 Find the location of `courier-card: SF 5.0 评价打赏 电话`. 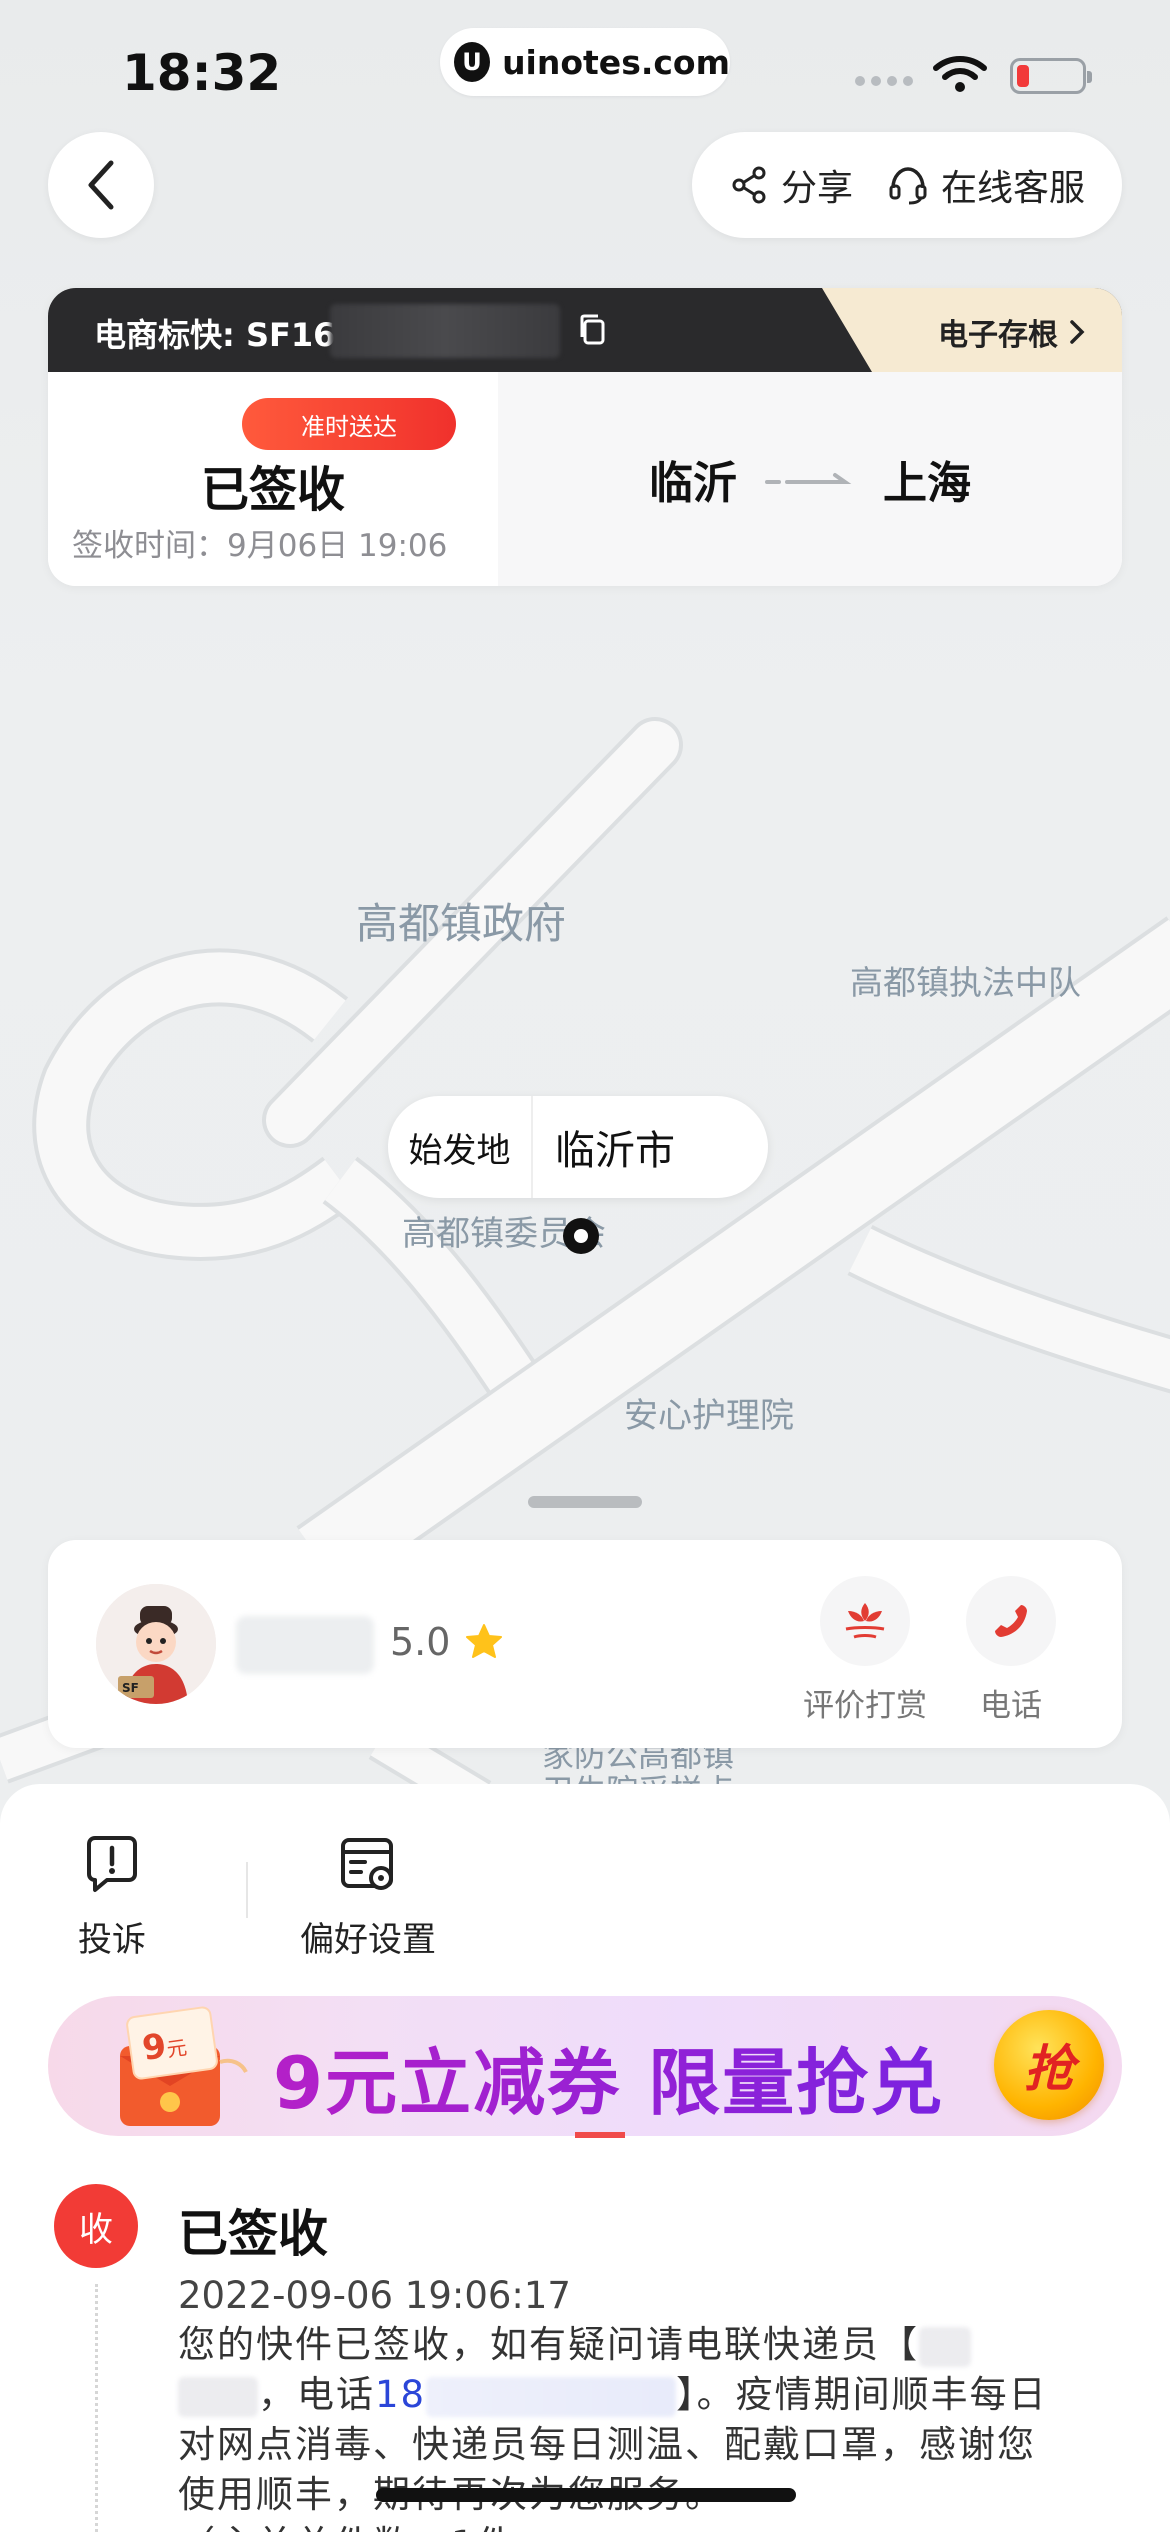

courier-card: SF 5.0 评价打赏 电话 is located at coordinates (585, 1644).